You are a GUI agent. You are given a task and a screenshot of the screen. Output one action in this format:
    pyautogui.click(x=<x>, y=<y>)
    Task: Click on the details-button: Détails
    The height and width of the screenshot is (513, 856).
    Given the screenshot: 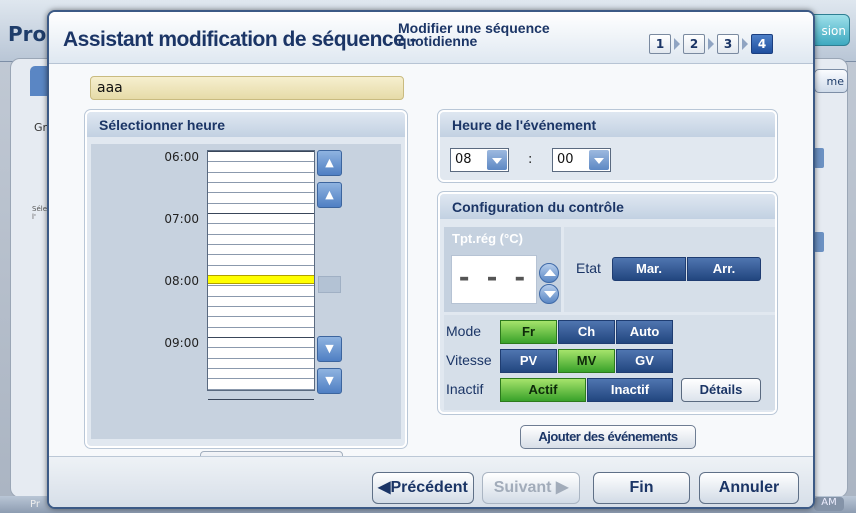 What is the action you would take?
    pyautogui.click(x=721, y=390)
    